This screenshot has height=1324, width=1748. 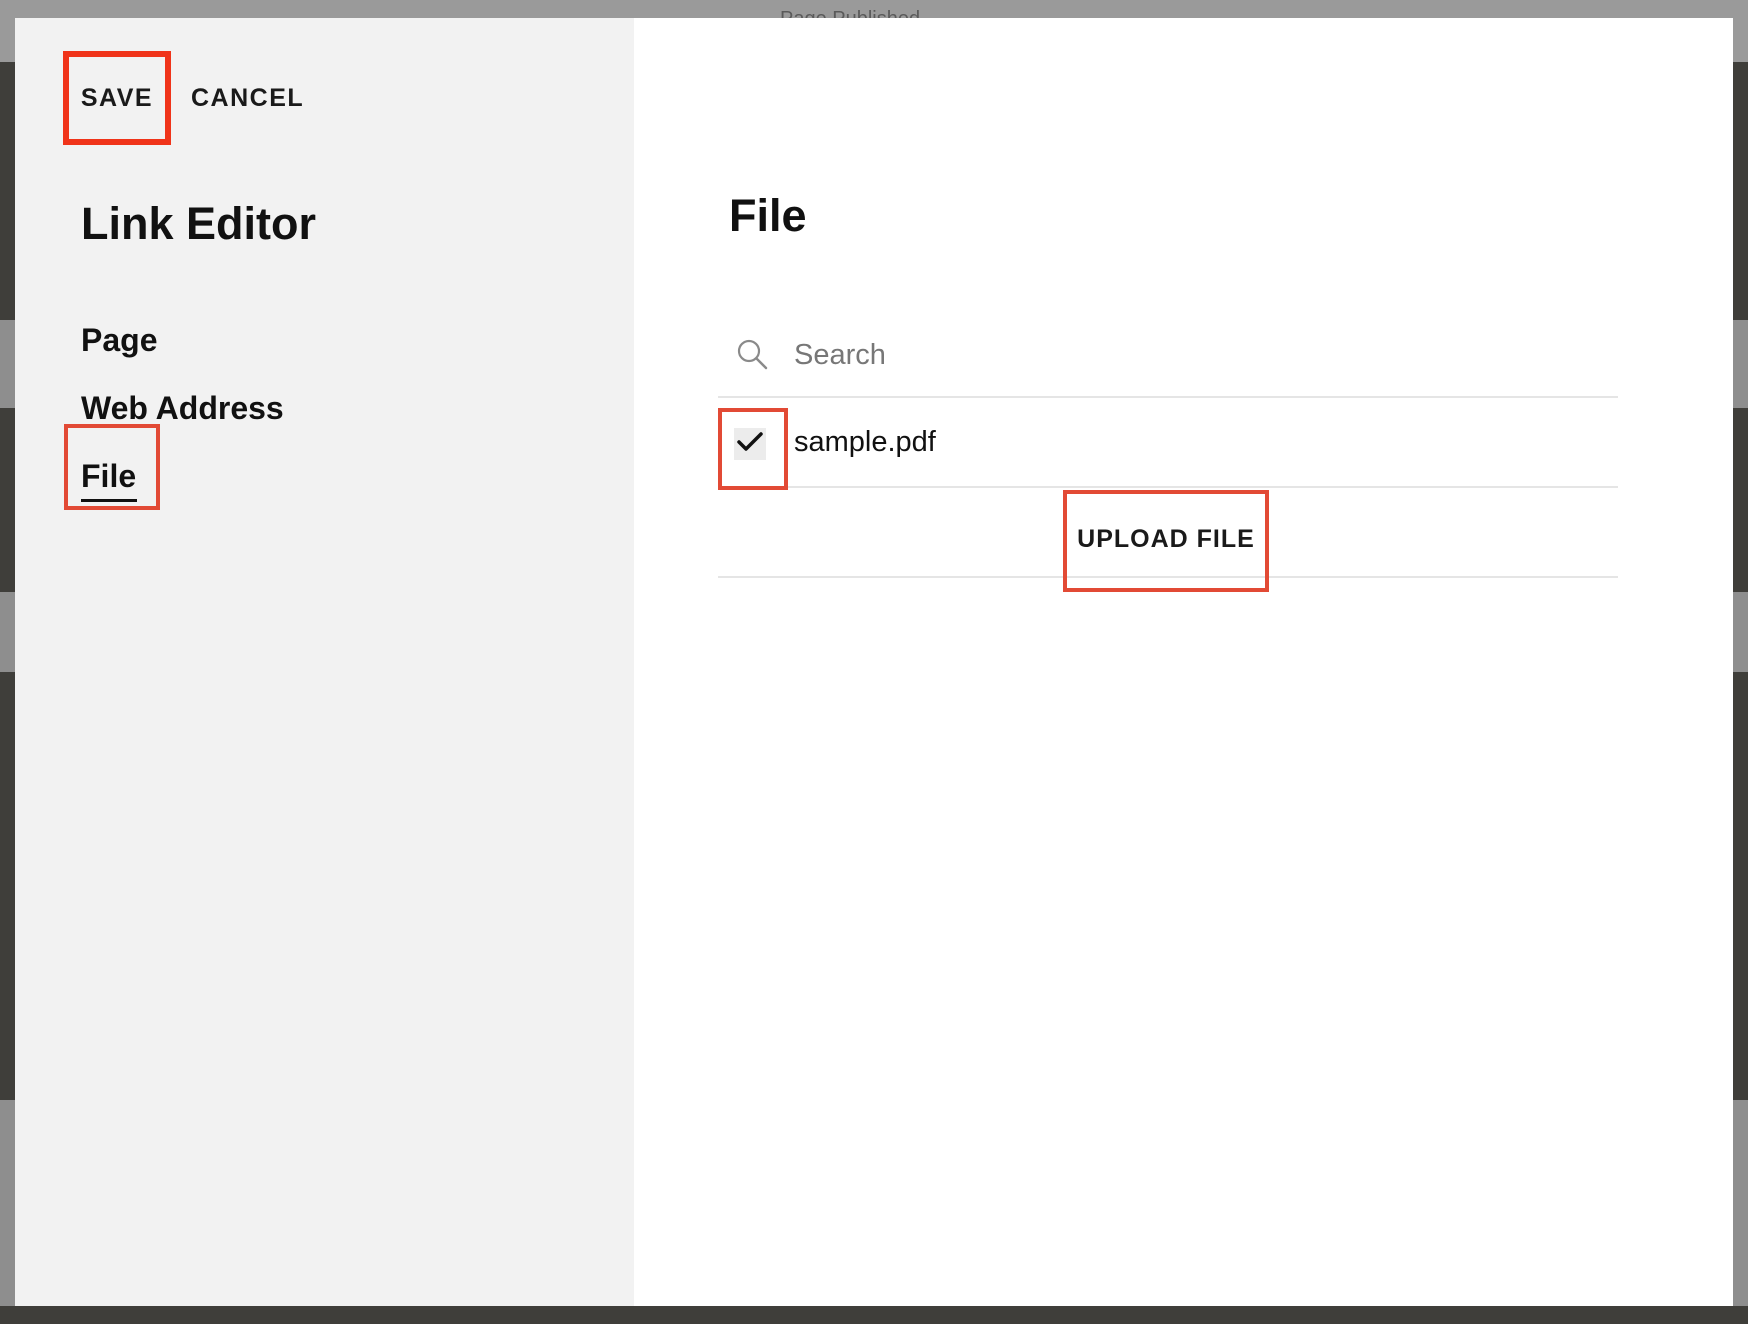 What do you see at coordinates (182, 408) in the screenshot?
I see `sidebar-item-web-address: Web Address` at bounding box center [182, 408].